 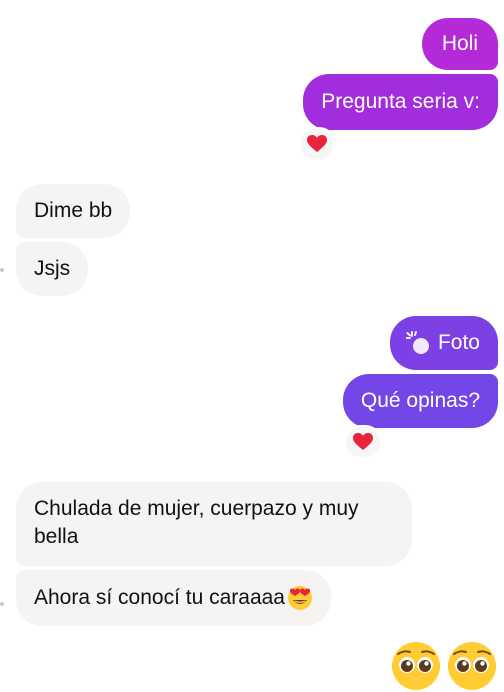 I want to click on message-bubble-incoming-jsjs: Jsjs, so click(x=52, y=269).